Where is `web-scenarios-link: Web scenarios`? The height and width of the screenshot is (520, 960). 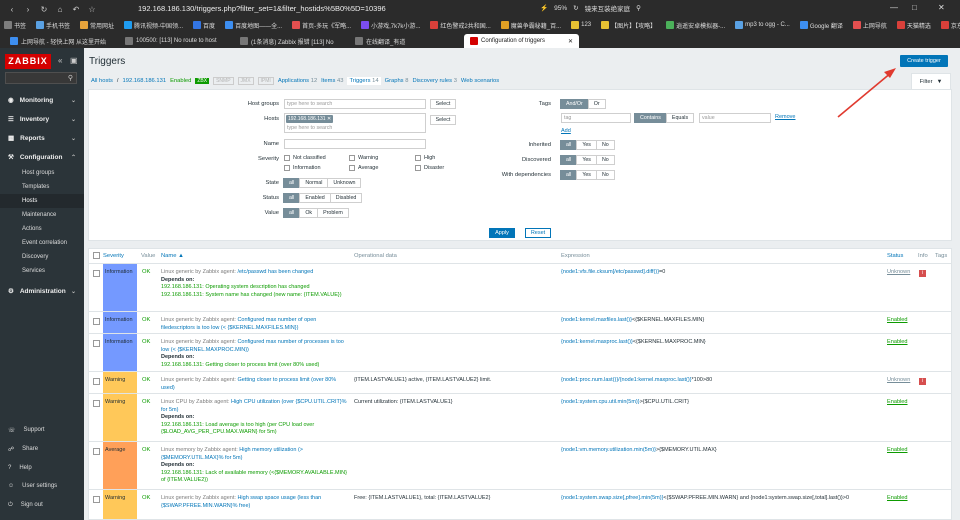
web-scenarios-link: Web scenarios is located at coordinates (480, 81).